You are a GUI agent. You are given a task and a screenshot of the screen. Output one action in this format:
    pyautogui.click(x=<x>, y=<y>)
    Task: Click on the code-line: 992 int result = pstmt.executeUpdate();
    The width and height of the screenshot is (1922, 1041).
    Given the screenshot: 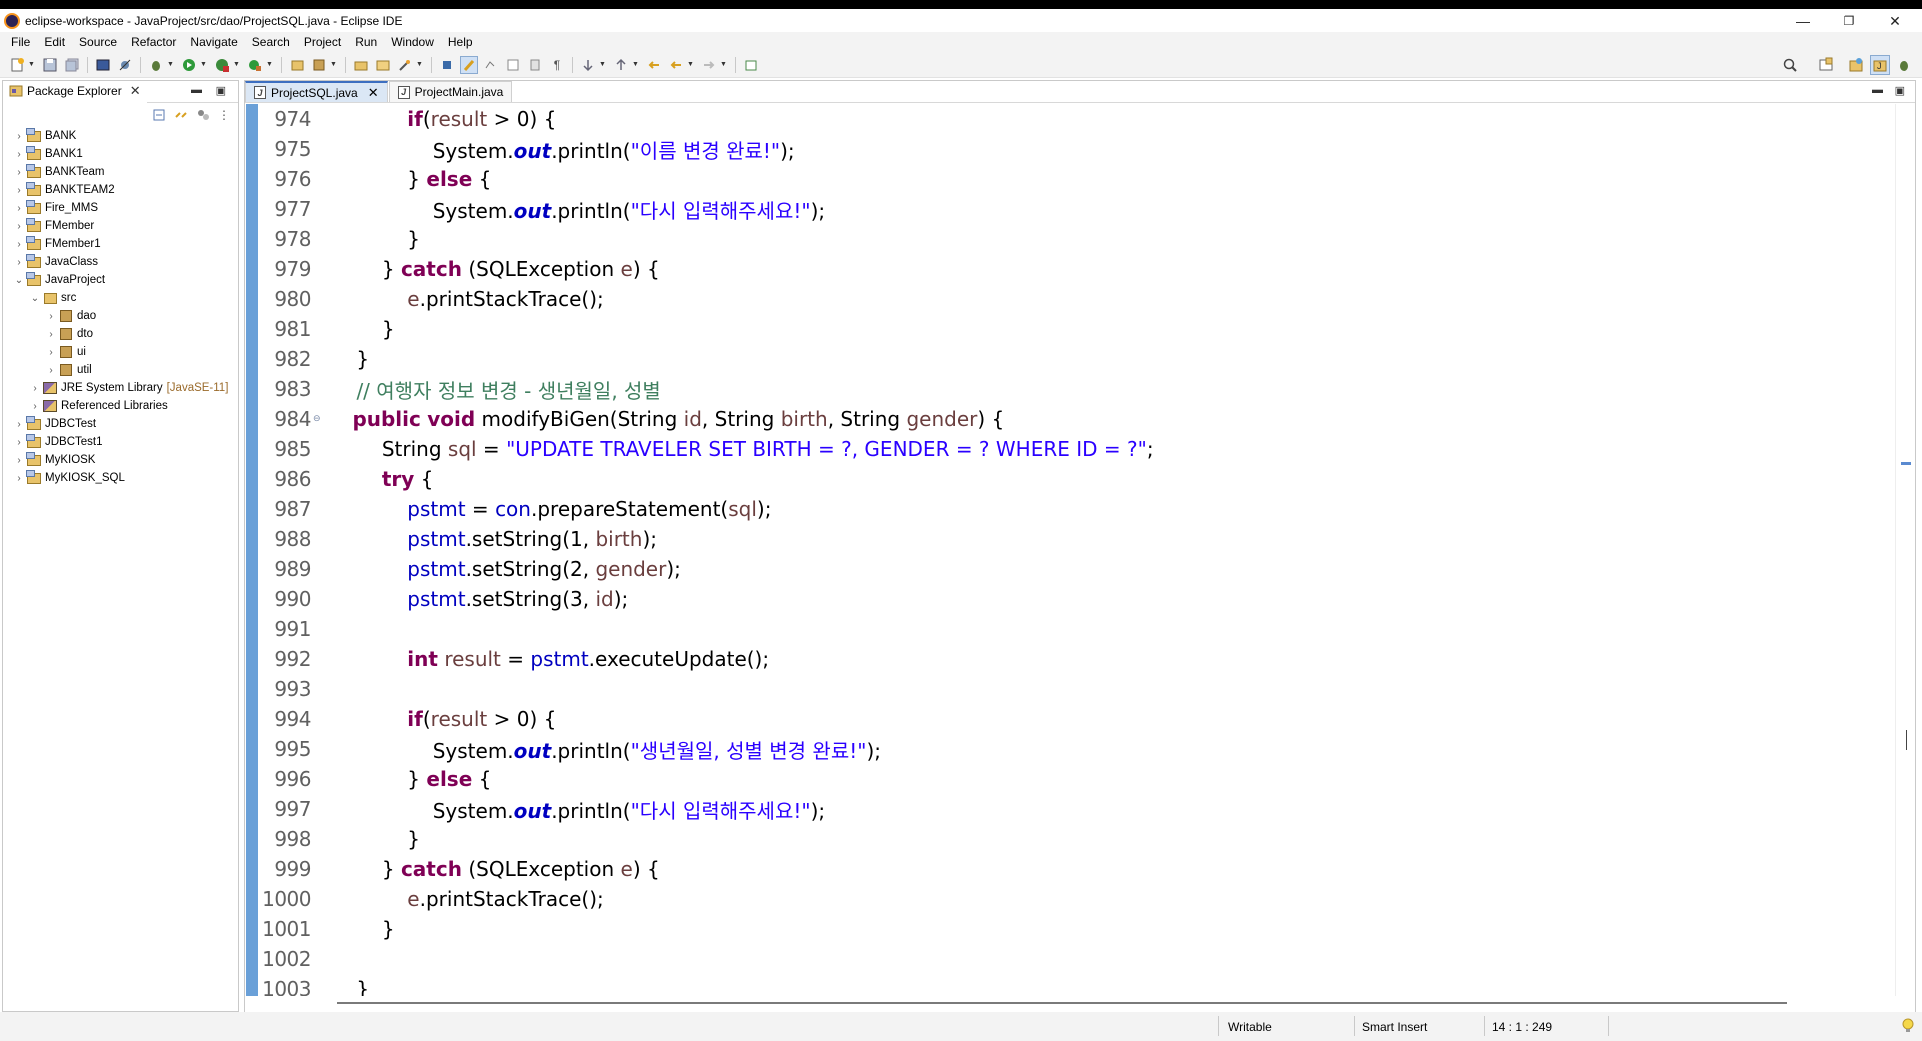 What is the action you would take?
    pyautogui.click(x=1077, y=659)
    